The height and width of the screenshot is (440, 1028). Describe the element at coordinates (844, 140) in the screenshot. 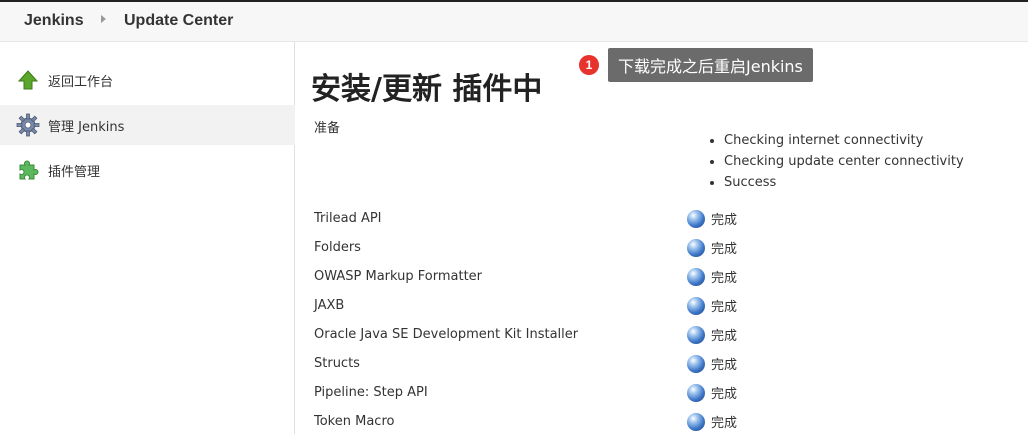

I see `list-item: Checking internet connectivity` at that location.